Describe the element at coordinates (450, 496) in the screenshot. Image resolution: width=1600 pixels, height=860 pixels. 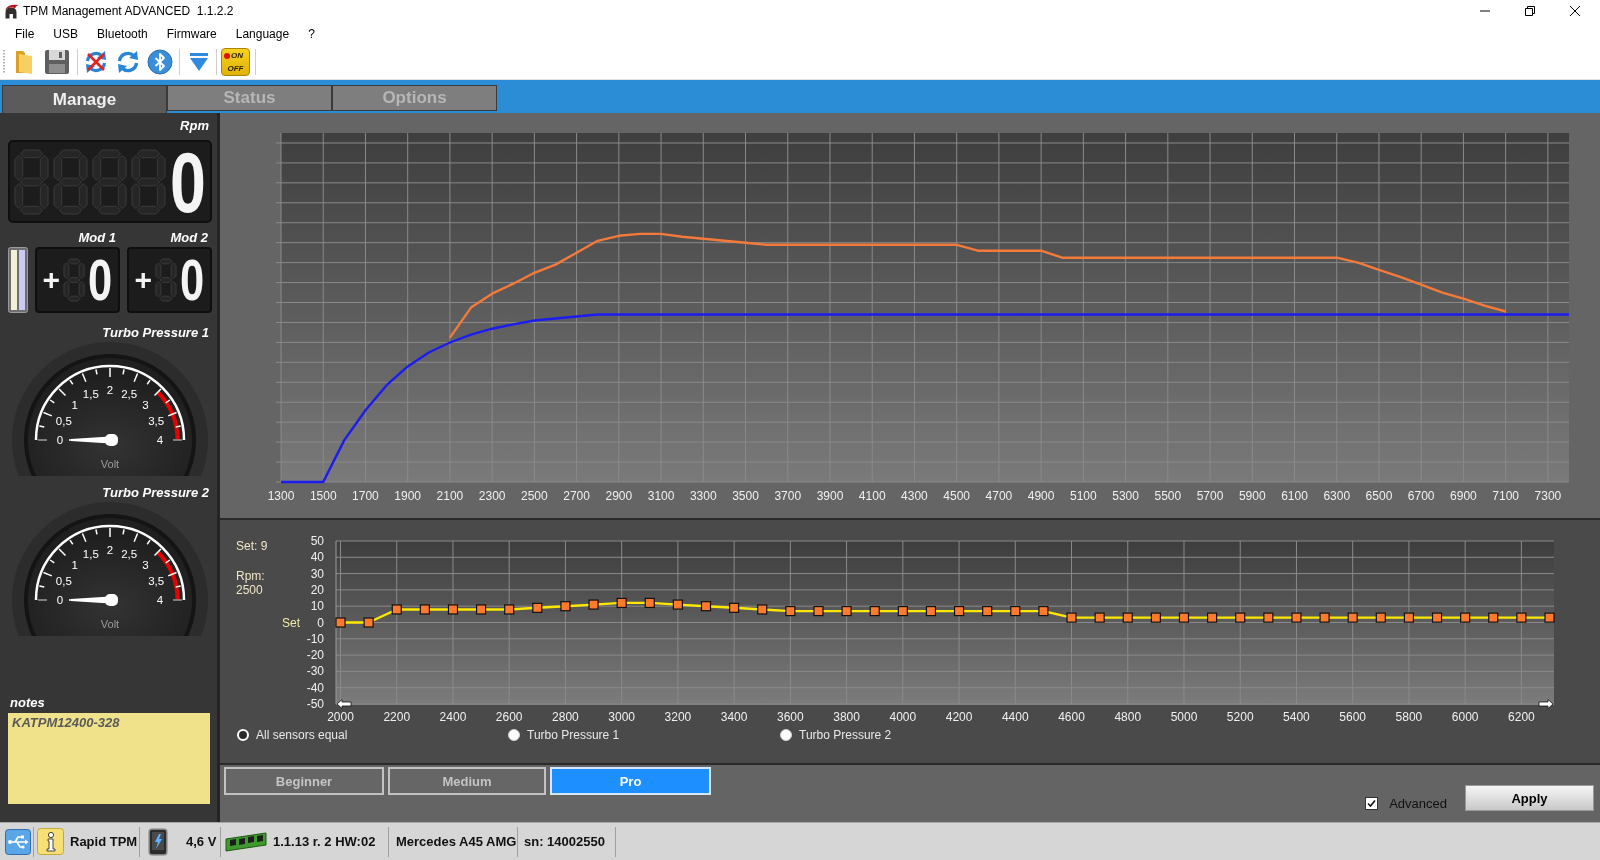
I see `axis-label: 2100` at that location.